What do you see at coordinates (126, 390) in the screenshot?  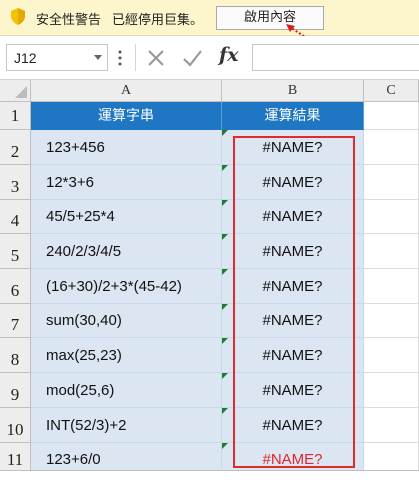 I see `expression-cell: mod(25,6)` at bounding box center [126, 390].